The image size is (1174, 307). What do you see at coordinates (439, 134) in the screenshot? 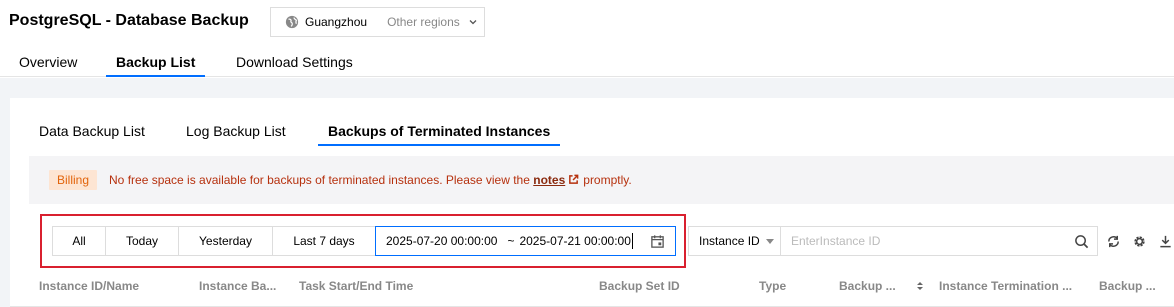
I see `tab-terminated-instance-backups: Backups of Terminated Instances` at bounding box center [439, 134].